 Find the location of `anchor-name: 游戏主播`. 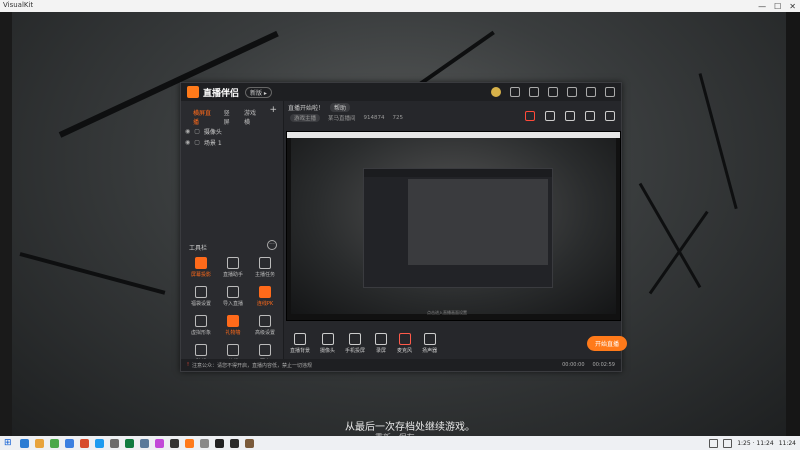

anchor-name: 游戏主播 is located at coordinates (305, 118).